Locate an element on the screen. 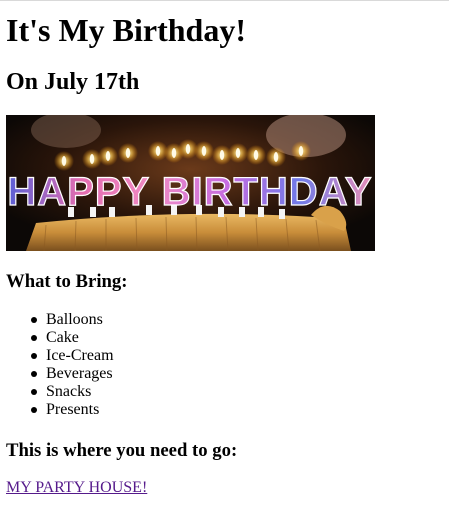 This screenshot has width=449, height=519. list-item: Ice-Cream is located at coordinates (60, 356).